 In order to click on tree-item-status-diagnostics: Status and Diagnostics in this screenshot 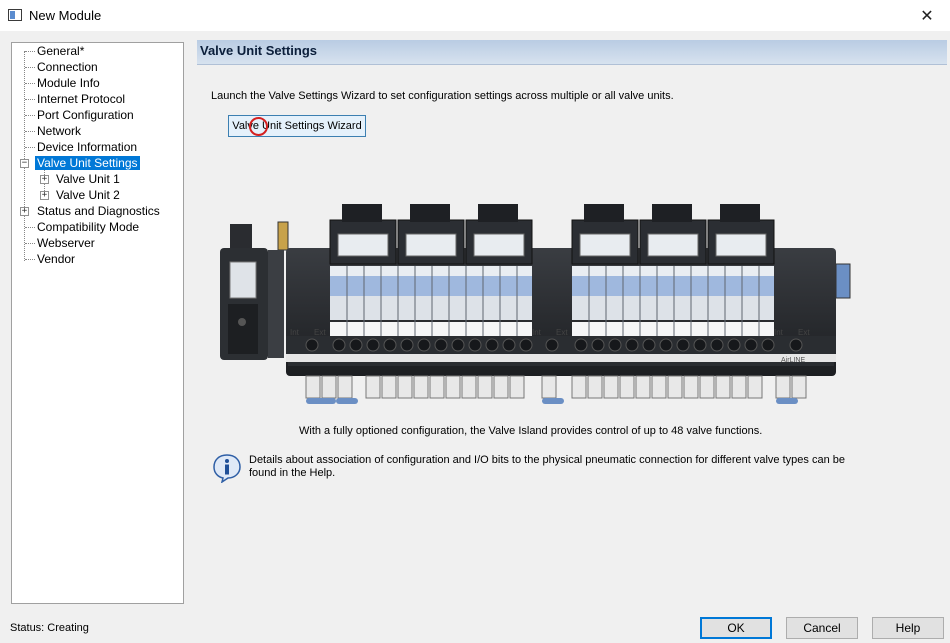, I will do `click(98, 211)`.